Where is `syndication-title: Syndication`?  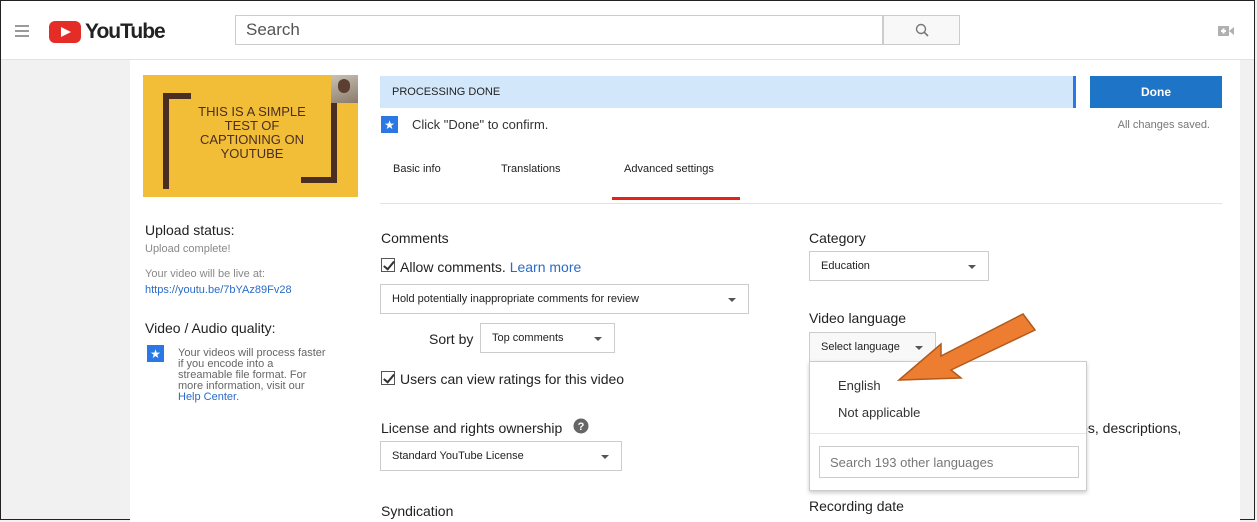
syndication-title: Syndication is located at coordinates (417, 511).